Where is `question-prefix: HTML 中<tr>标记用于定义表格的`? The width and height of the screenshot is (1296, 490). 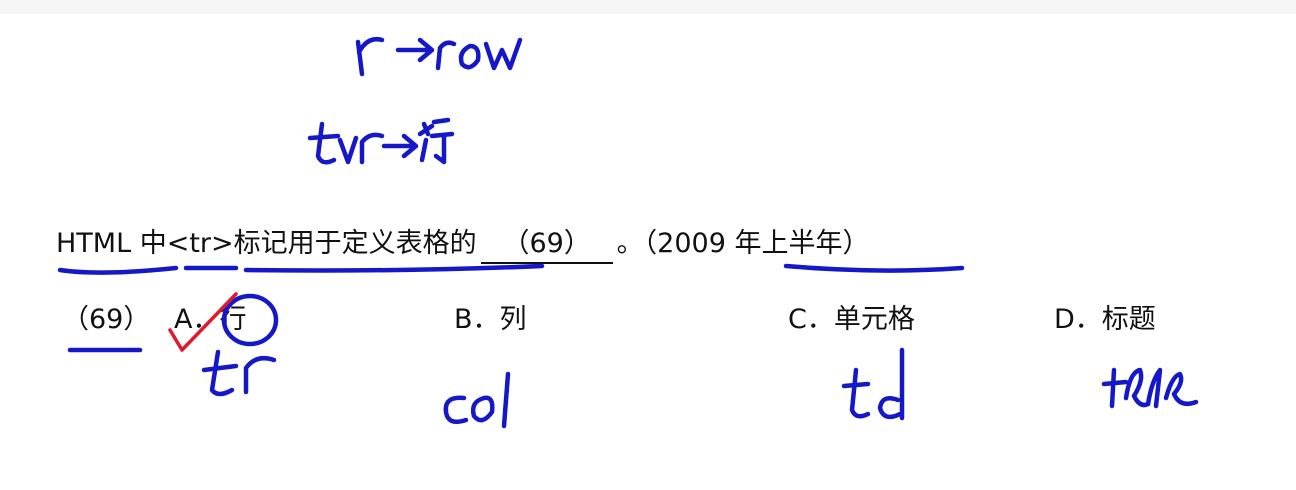 question-prefix: HTML 中<tr>标记用于定义表格的 is located at coordinates (266, 243).